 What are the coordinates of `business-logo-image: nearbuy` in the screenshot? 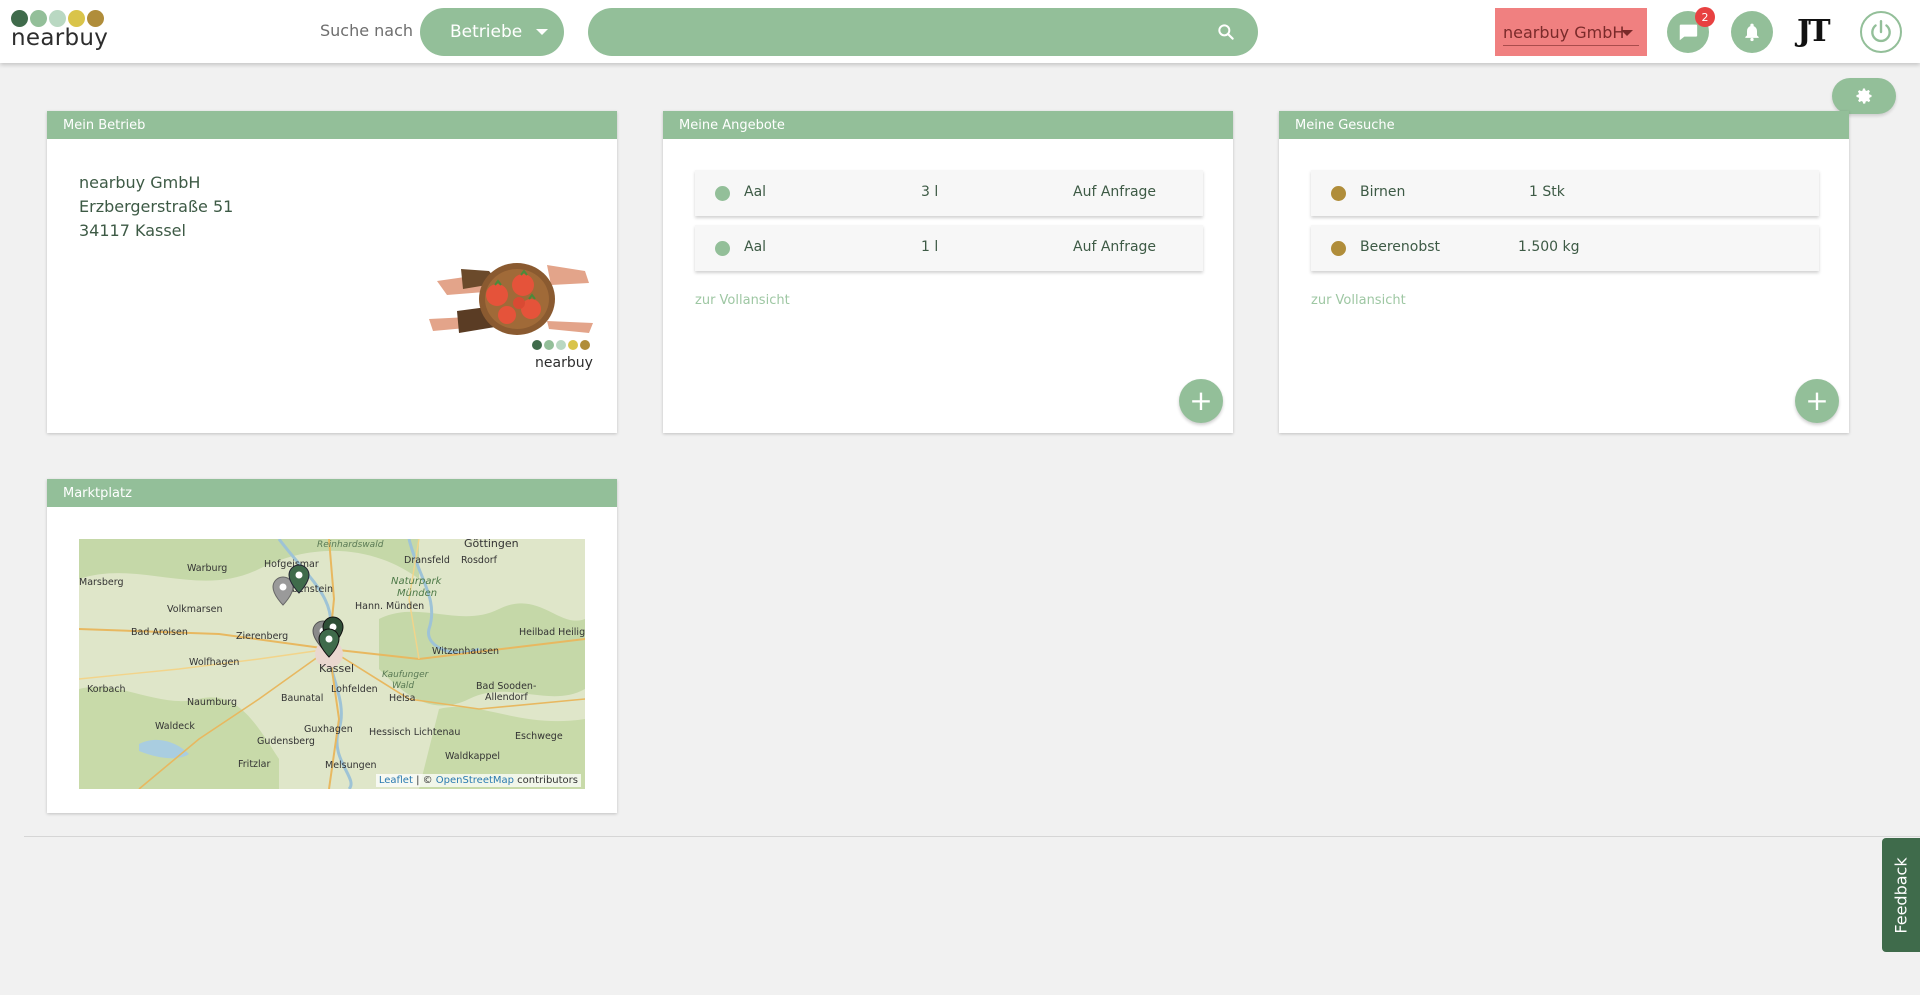 It's located at (517, 318).